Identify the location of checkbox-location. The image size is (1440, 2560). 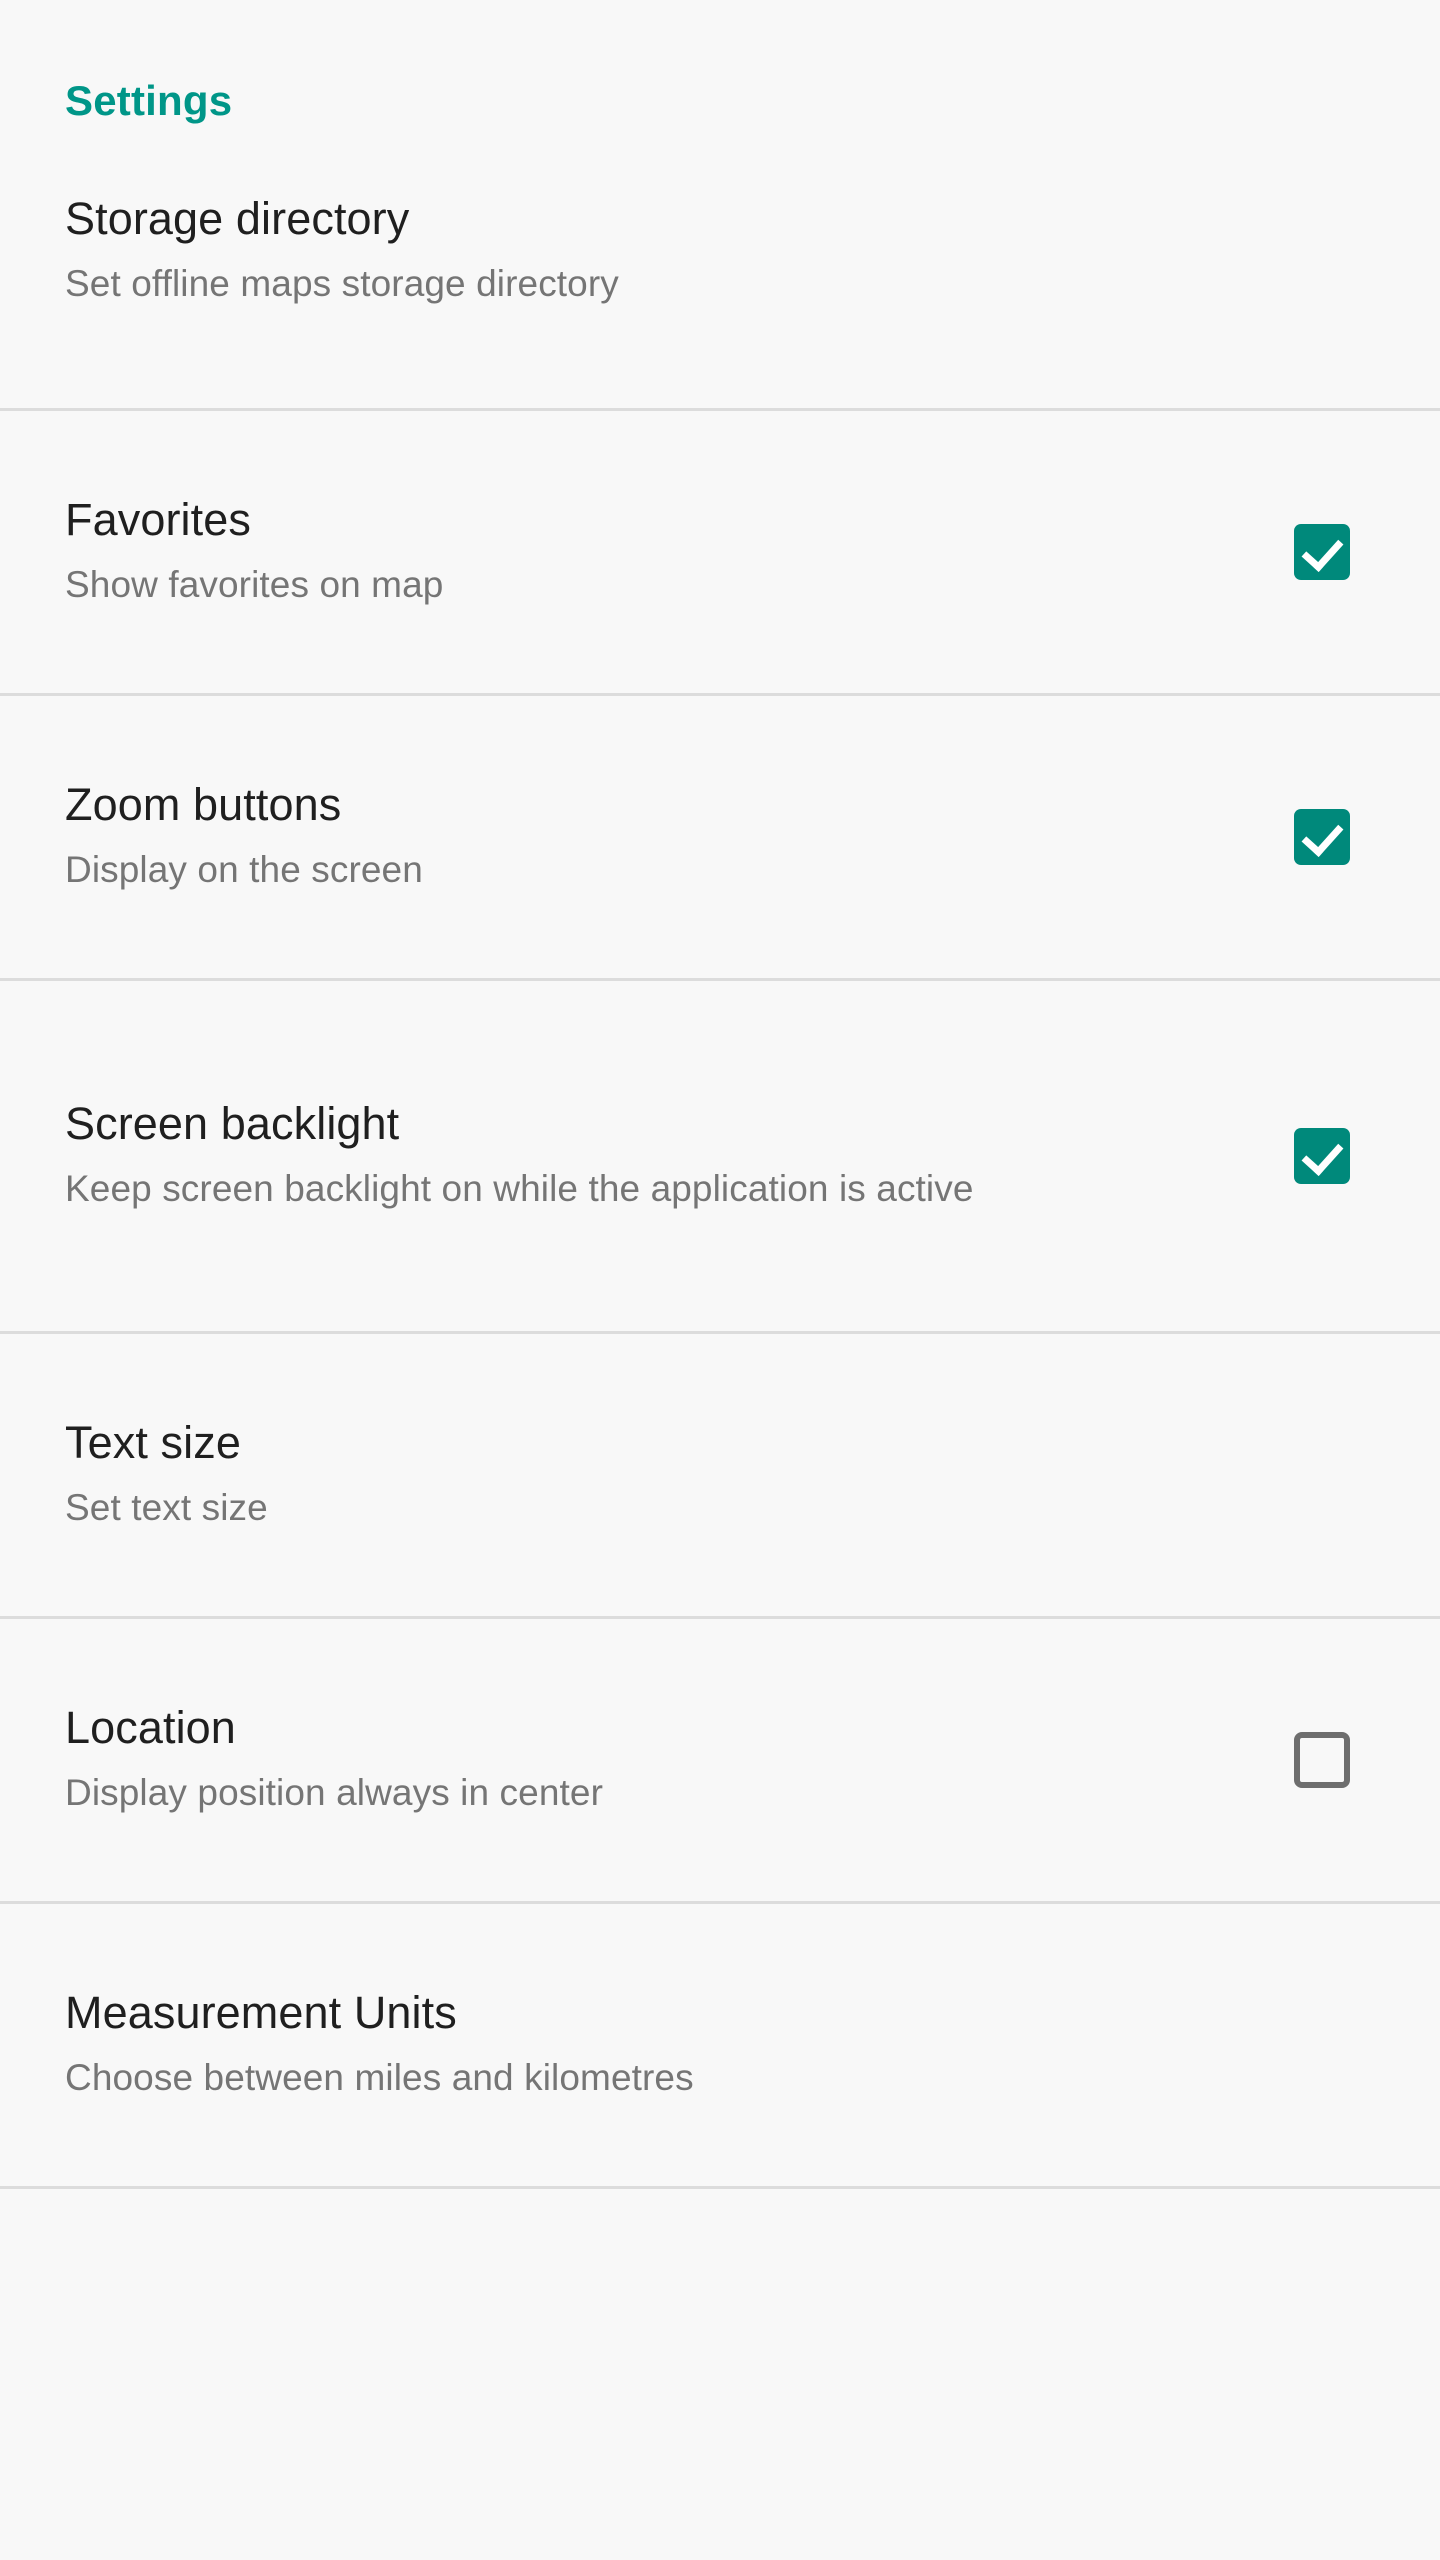
(1322, 1760).